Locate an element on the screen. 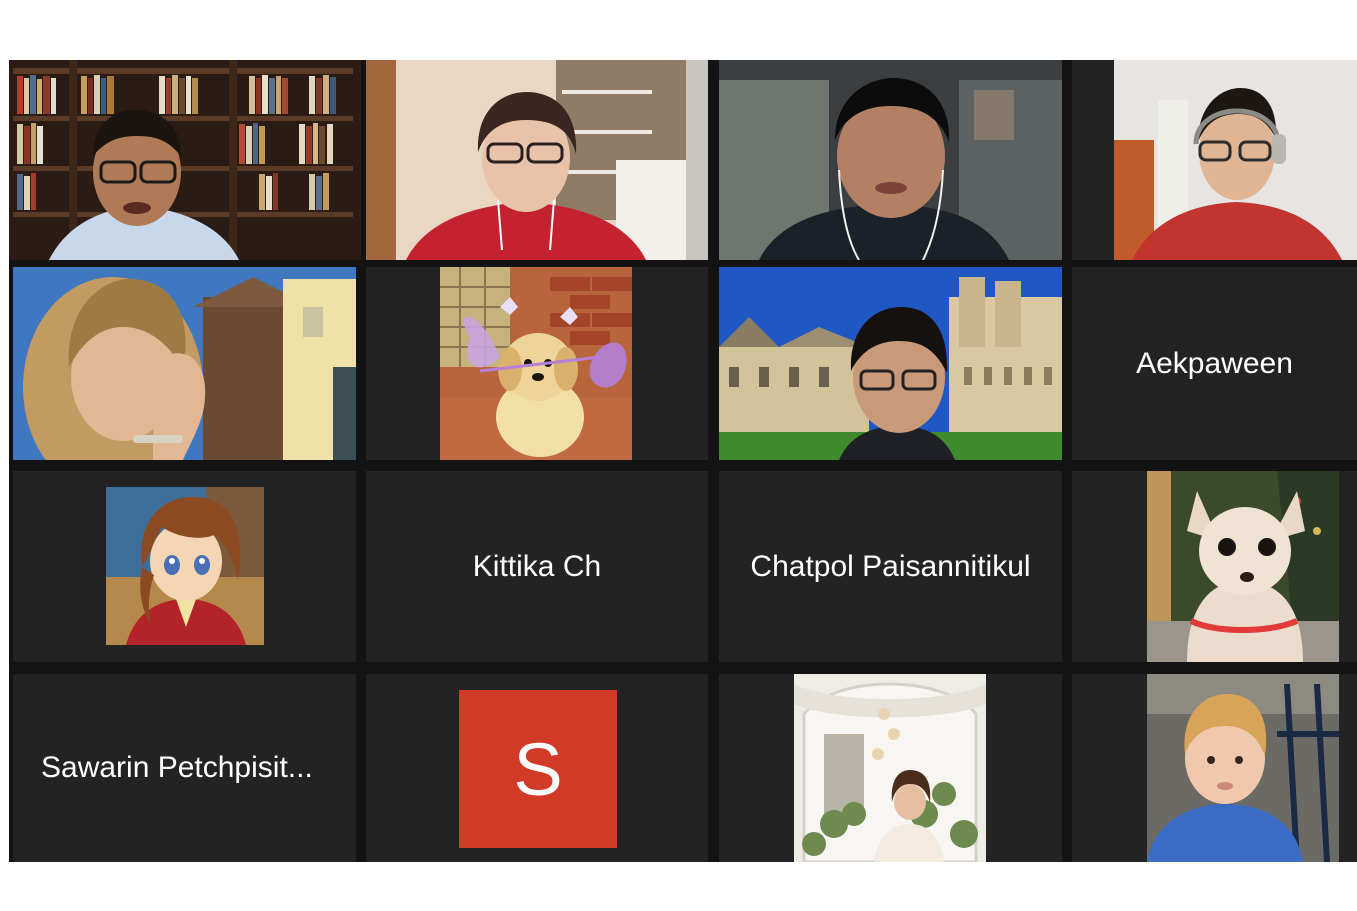  name-tile: Kittika Ch is located at coordinates (537, 566).